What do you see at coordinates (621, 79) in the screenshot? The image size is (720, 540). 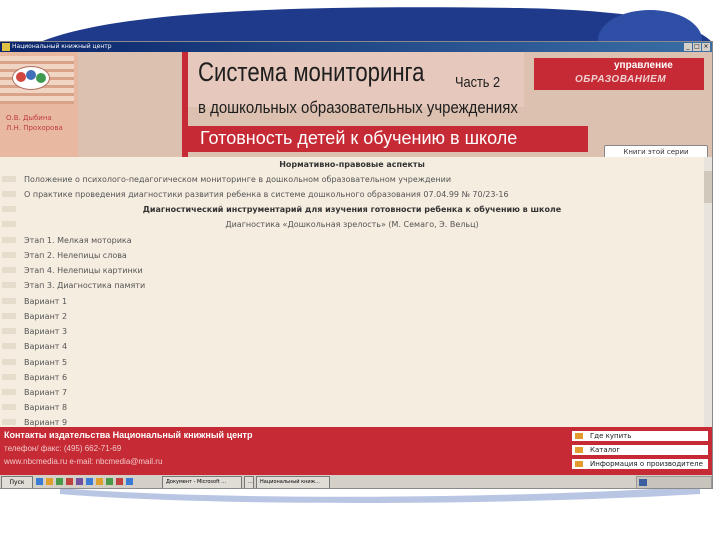 I see `brand-text-bottom: ОБРАЗОВАНИЕМ` at bounding box center [621, 79].